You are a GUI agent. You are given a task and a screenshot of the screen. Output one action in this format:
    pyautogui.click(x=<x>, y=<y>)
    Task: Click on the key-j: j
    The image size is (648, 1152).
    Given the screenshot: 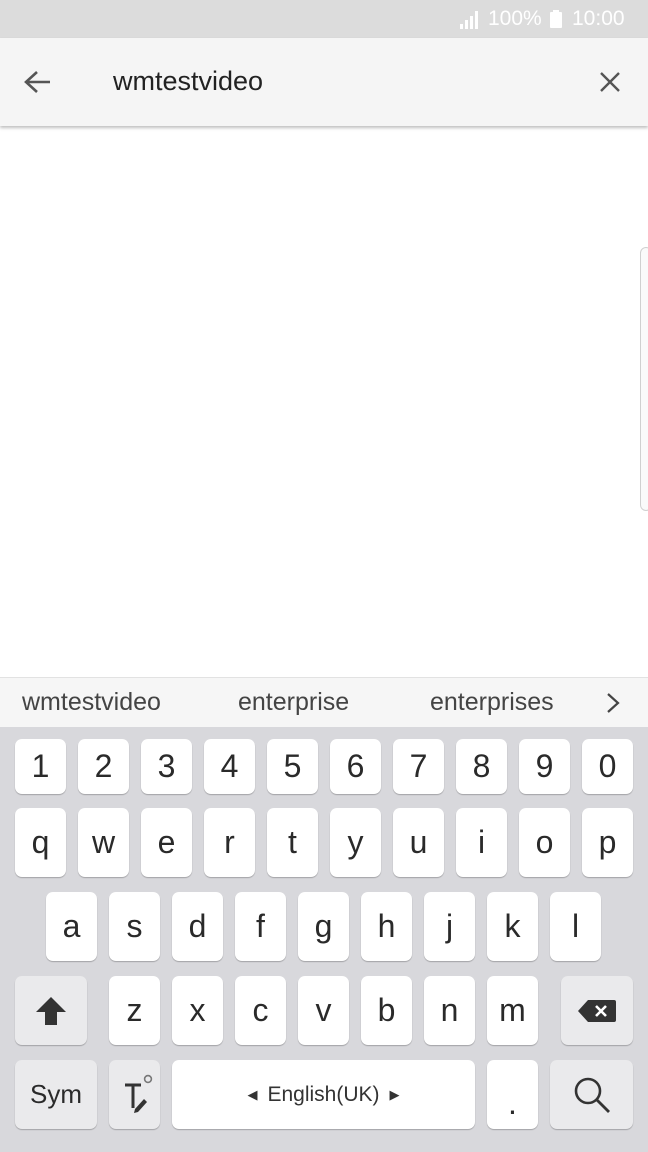 What is the action you would take?
    pyautogui.click(x=449, y=926)
    